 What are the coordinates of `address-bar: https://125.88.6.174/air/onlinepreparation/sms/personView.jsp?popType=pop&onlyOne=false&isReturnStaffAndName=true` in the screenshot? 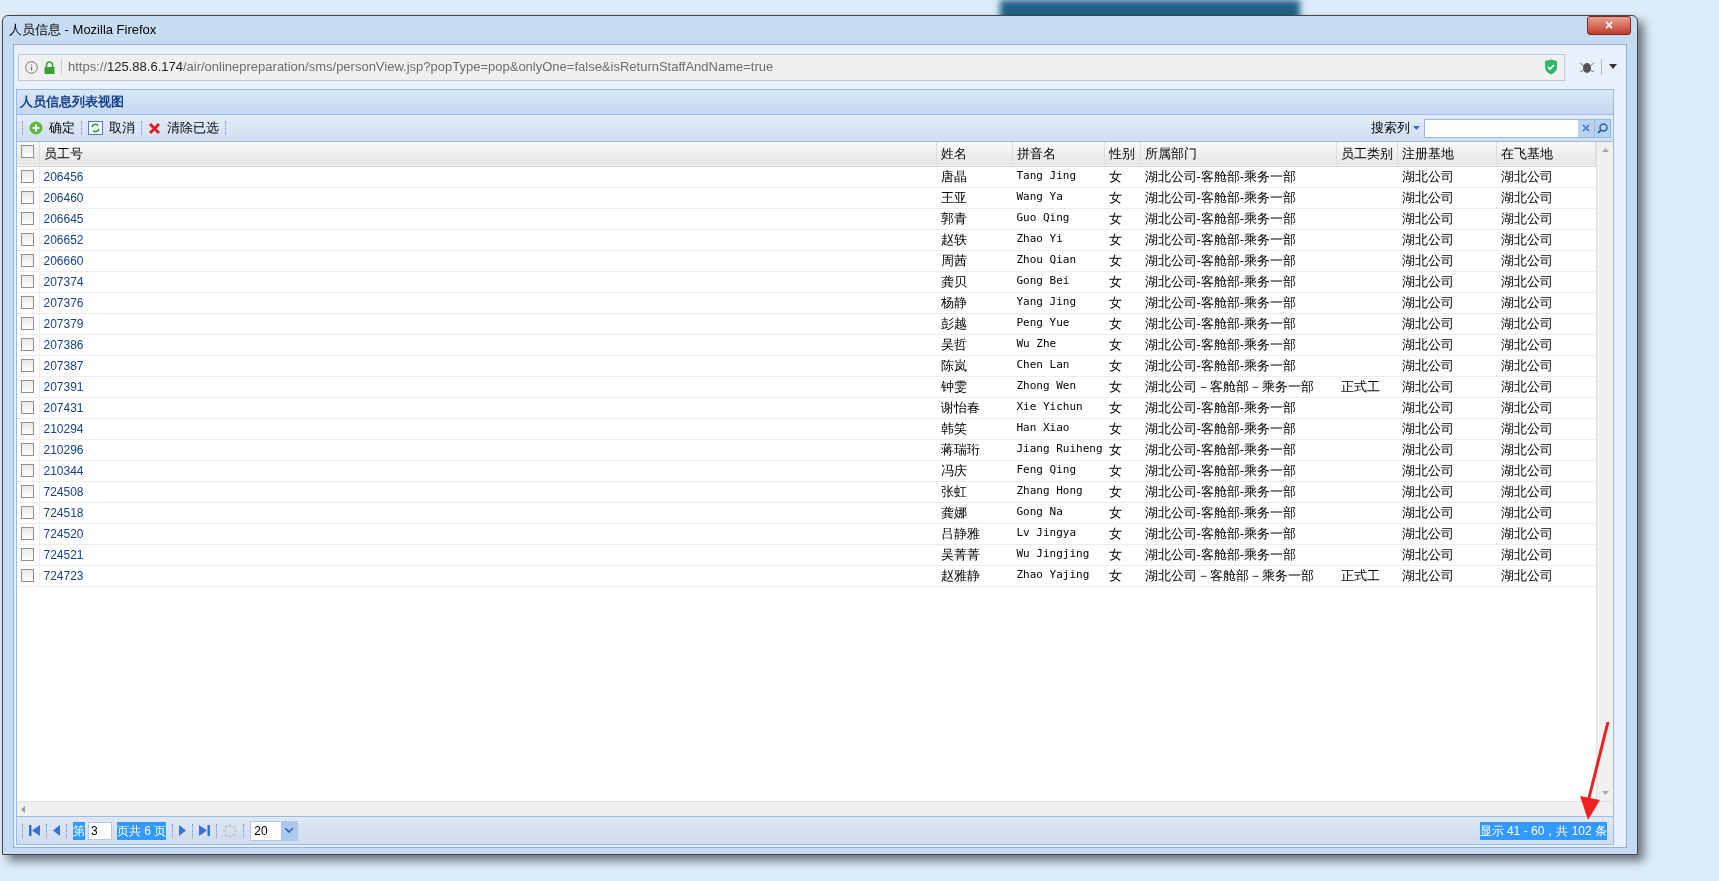 It's located at (791, 67).